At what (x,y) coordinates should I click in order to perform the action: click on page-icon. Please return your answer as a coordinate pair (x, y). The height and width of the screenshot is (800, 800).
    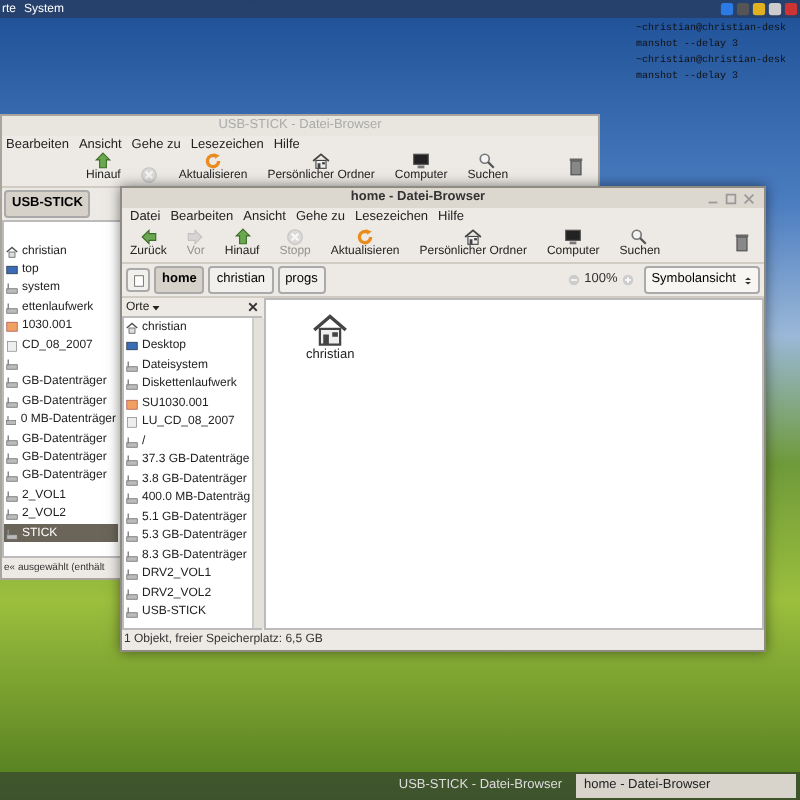
    Looking at the image, I should click on (138, 280).